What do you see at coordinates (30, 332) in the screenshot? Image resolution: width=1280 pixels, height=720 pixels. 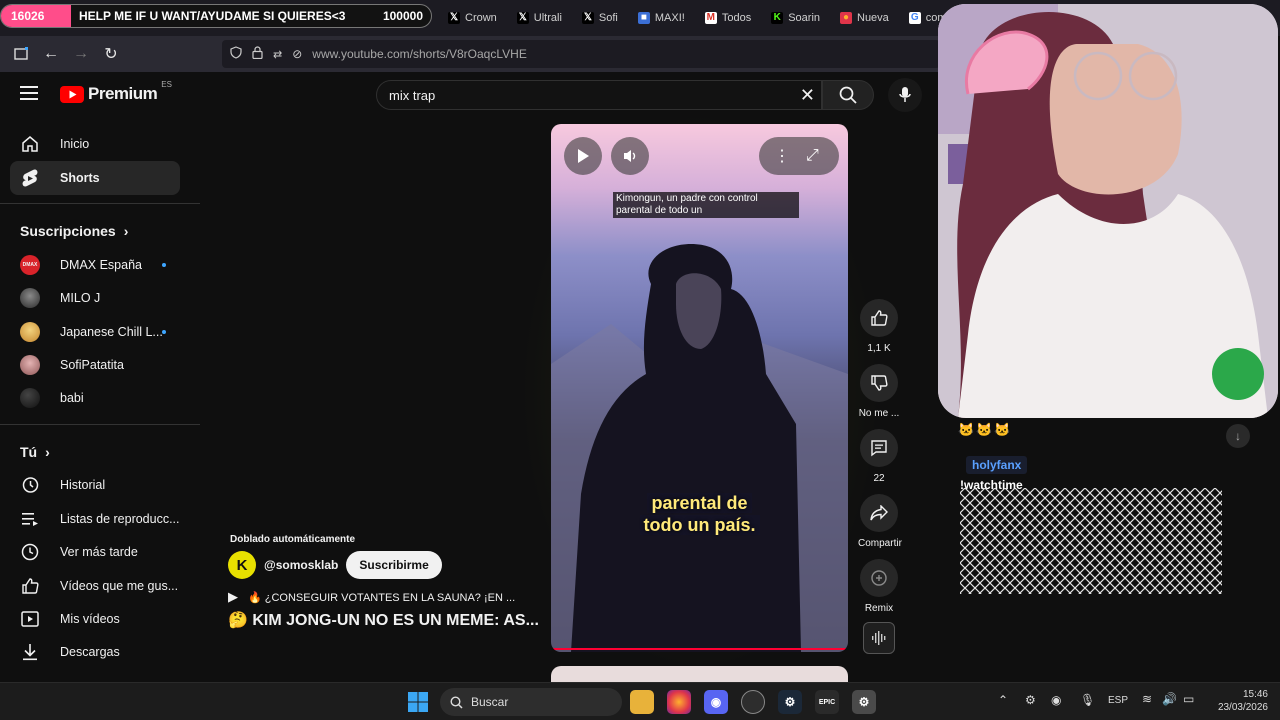 I see `avatar` at bounding box center [30, 332].